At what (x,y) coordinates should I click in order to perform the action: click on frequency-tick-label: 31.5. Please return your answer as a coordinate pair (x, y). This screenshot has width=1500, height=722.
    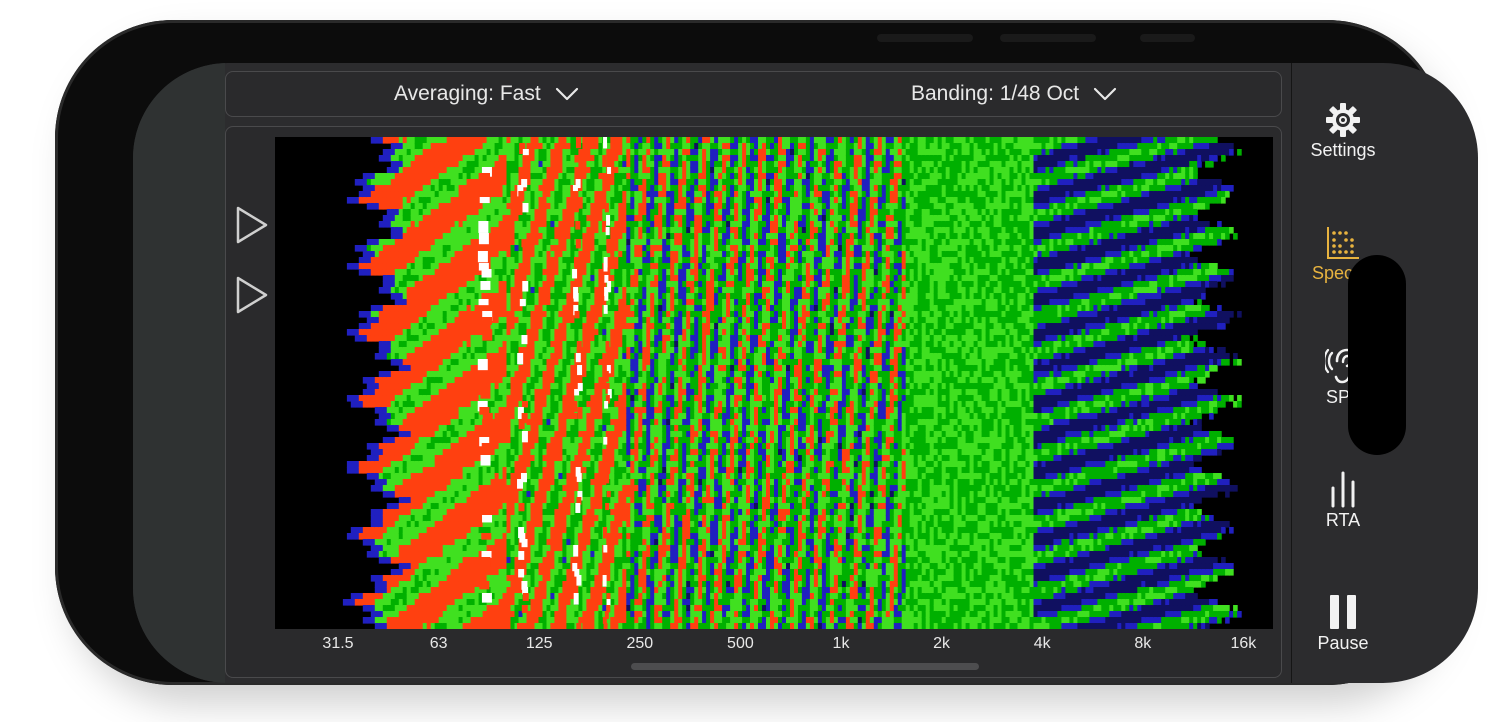
    Looking at the image, I should click on (338, 643).